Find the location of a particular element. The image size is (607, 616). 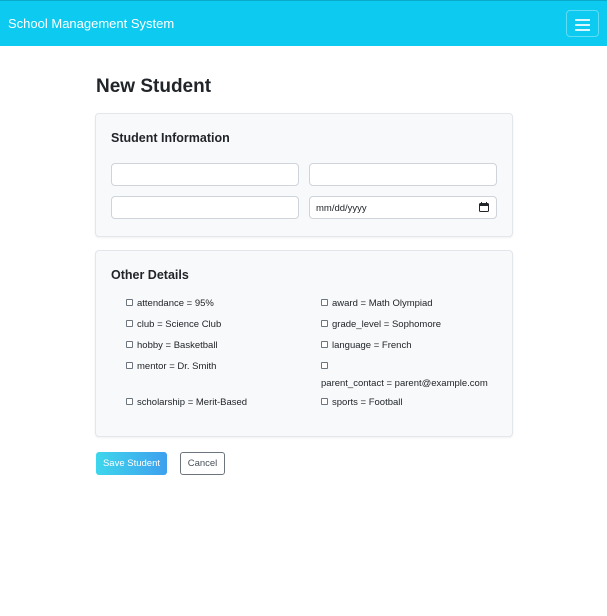

detail-item-scholarship: scholarship = Merit-Based is located at coordinates (186, 402).